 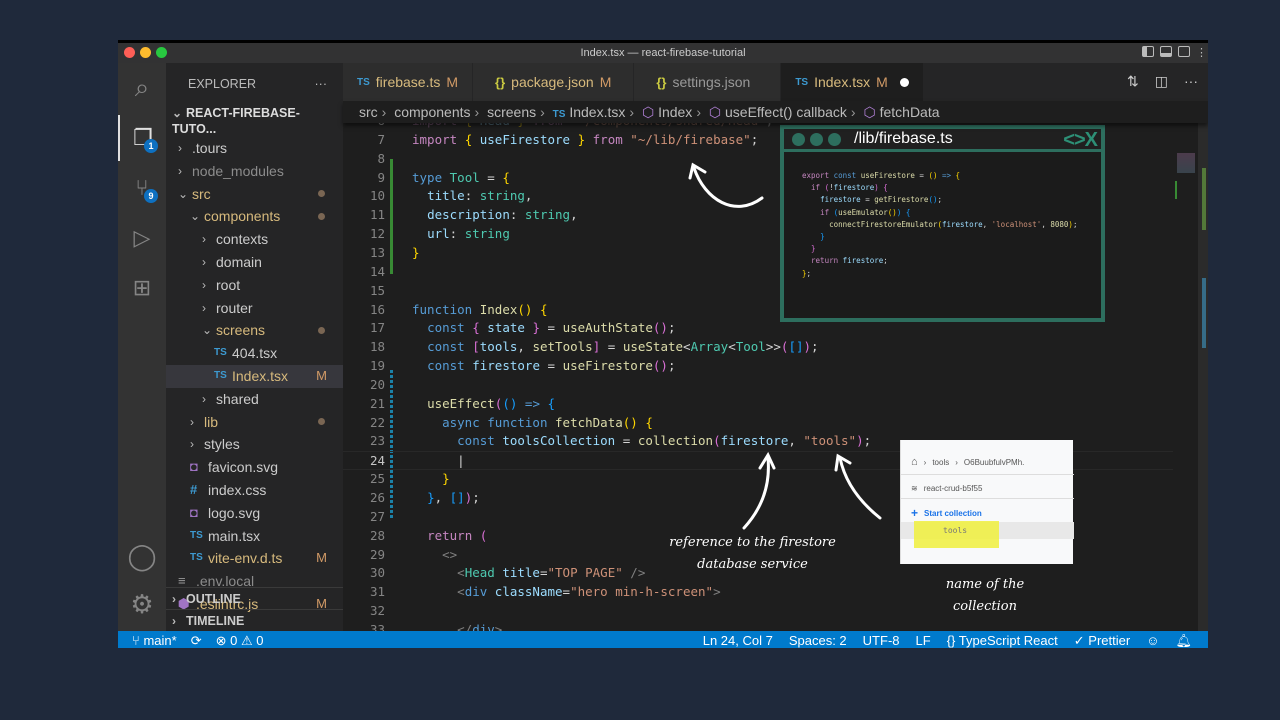 What do you see at coordinates (254, 536) in the screenshot?
I see `tree-item: TS main.tsx` at bounding box center [254, 536].